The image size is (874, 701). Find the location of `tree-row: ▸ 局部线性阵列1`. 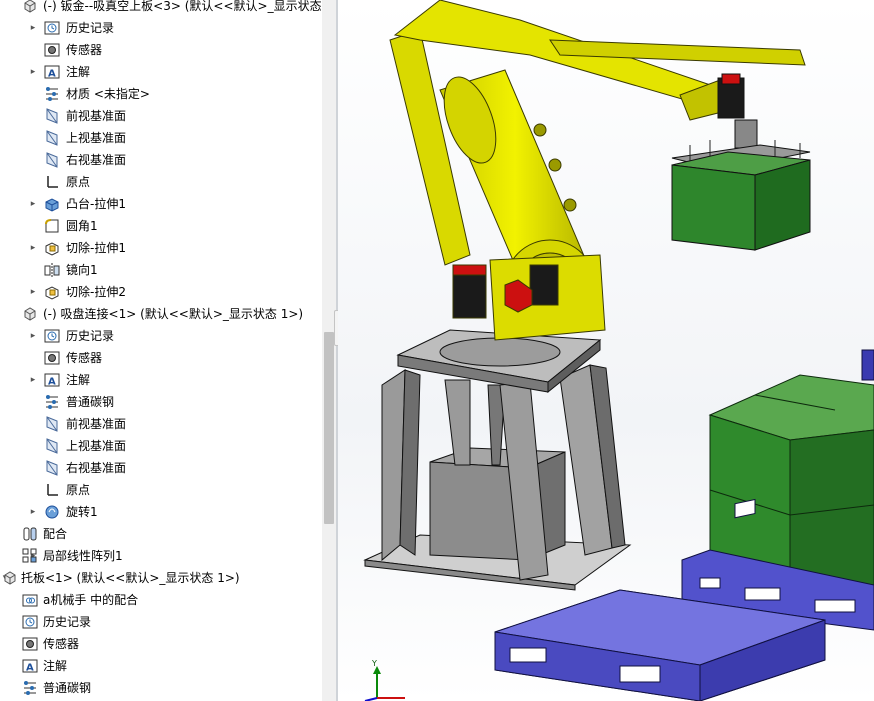

tree-row: ▸ 局部线性阵列1 is located at coordinates (161, 556).